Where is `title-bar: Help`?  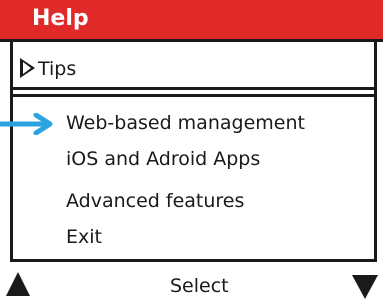
title-bar: Help is located at coordinates (191, 21).